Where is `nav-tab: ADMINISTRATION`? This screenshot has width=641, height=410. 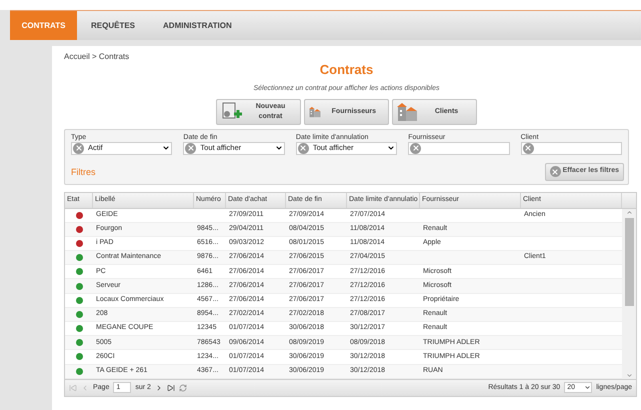
nav-tab: ADMINISTRATION is located at coordinates (197, 25).